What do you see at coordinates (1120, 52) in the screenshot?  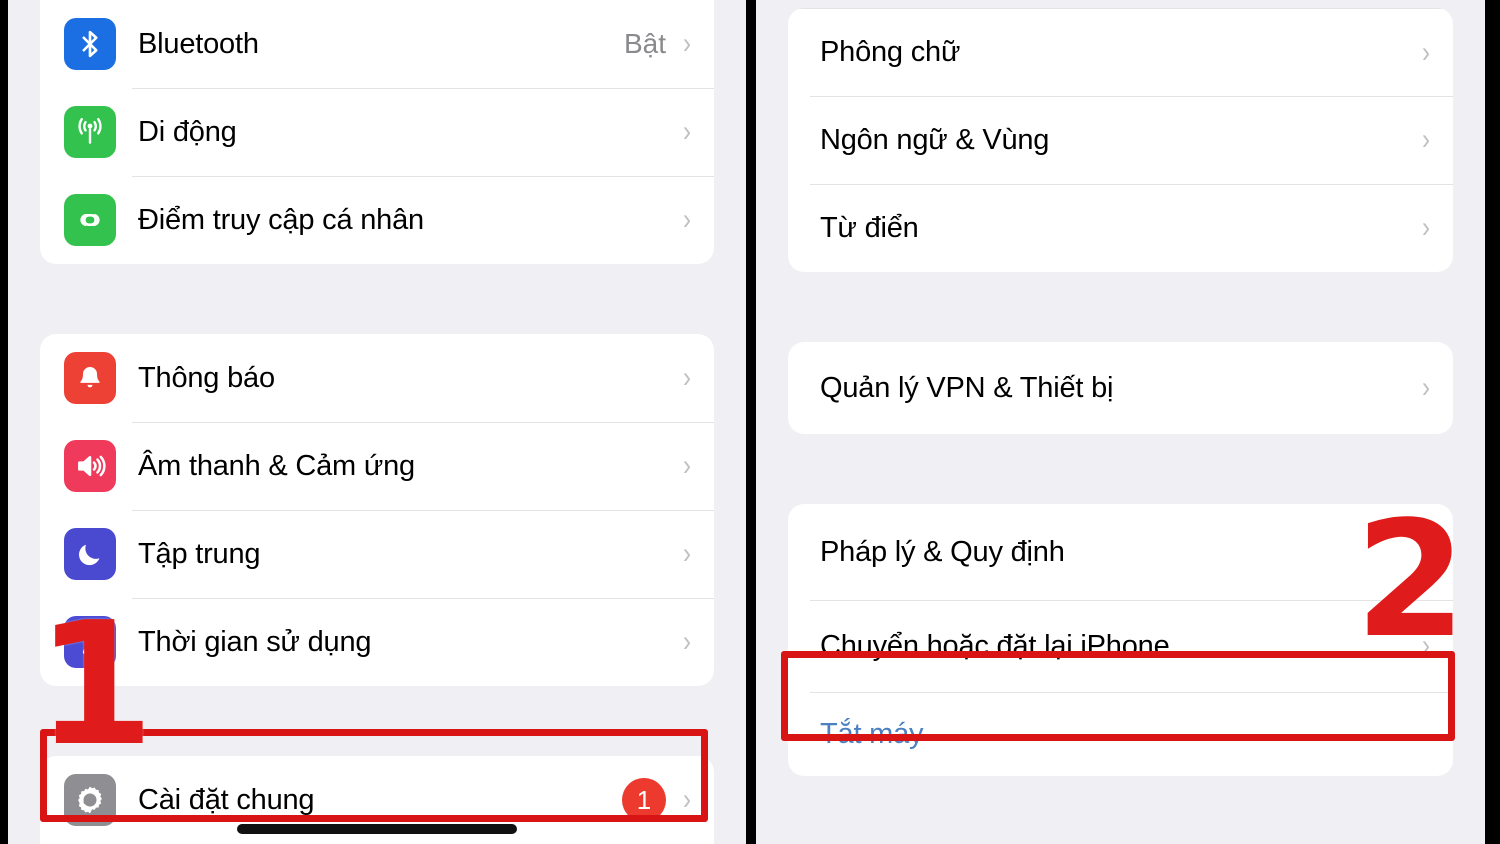 I see `settings-row-font: Phông chữ ›` at bounding box center [1120, 52].